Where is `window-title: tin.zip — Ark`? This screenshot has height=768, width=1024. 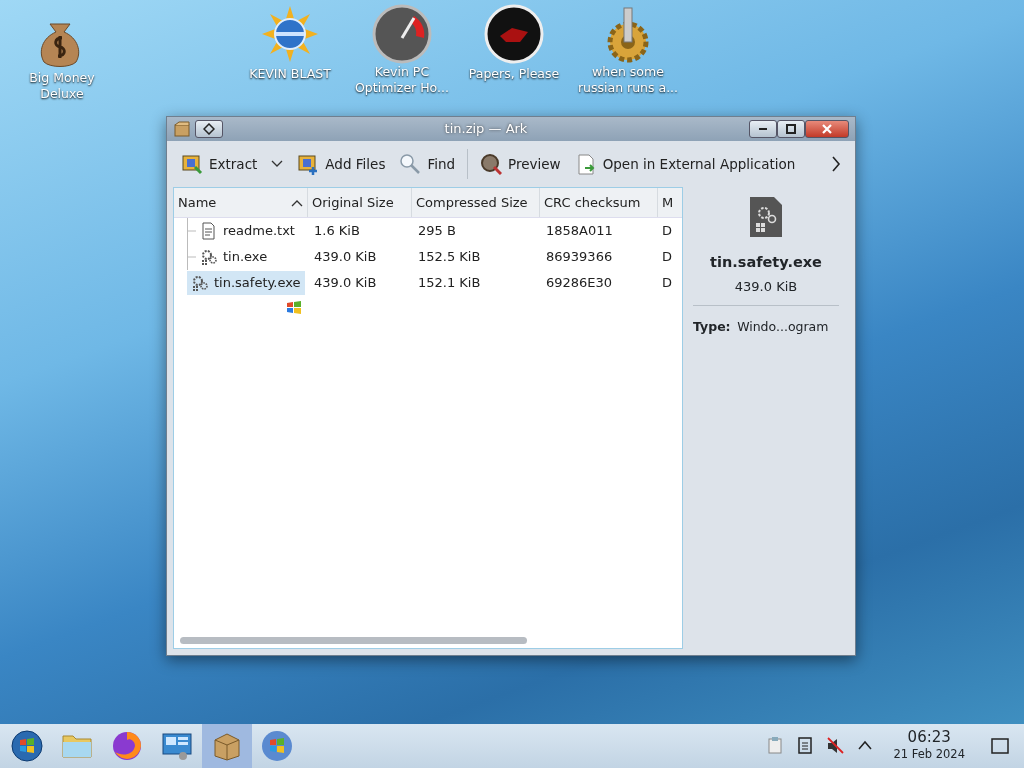
window-title: tin.zip — Ark is located at coordinates (486, 129).